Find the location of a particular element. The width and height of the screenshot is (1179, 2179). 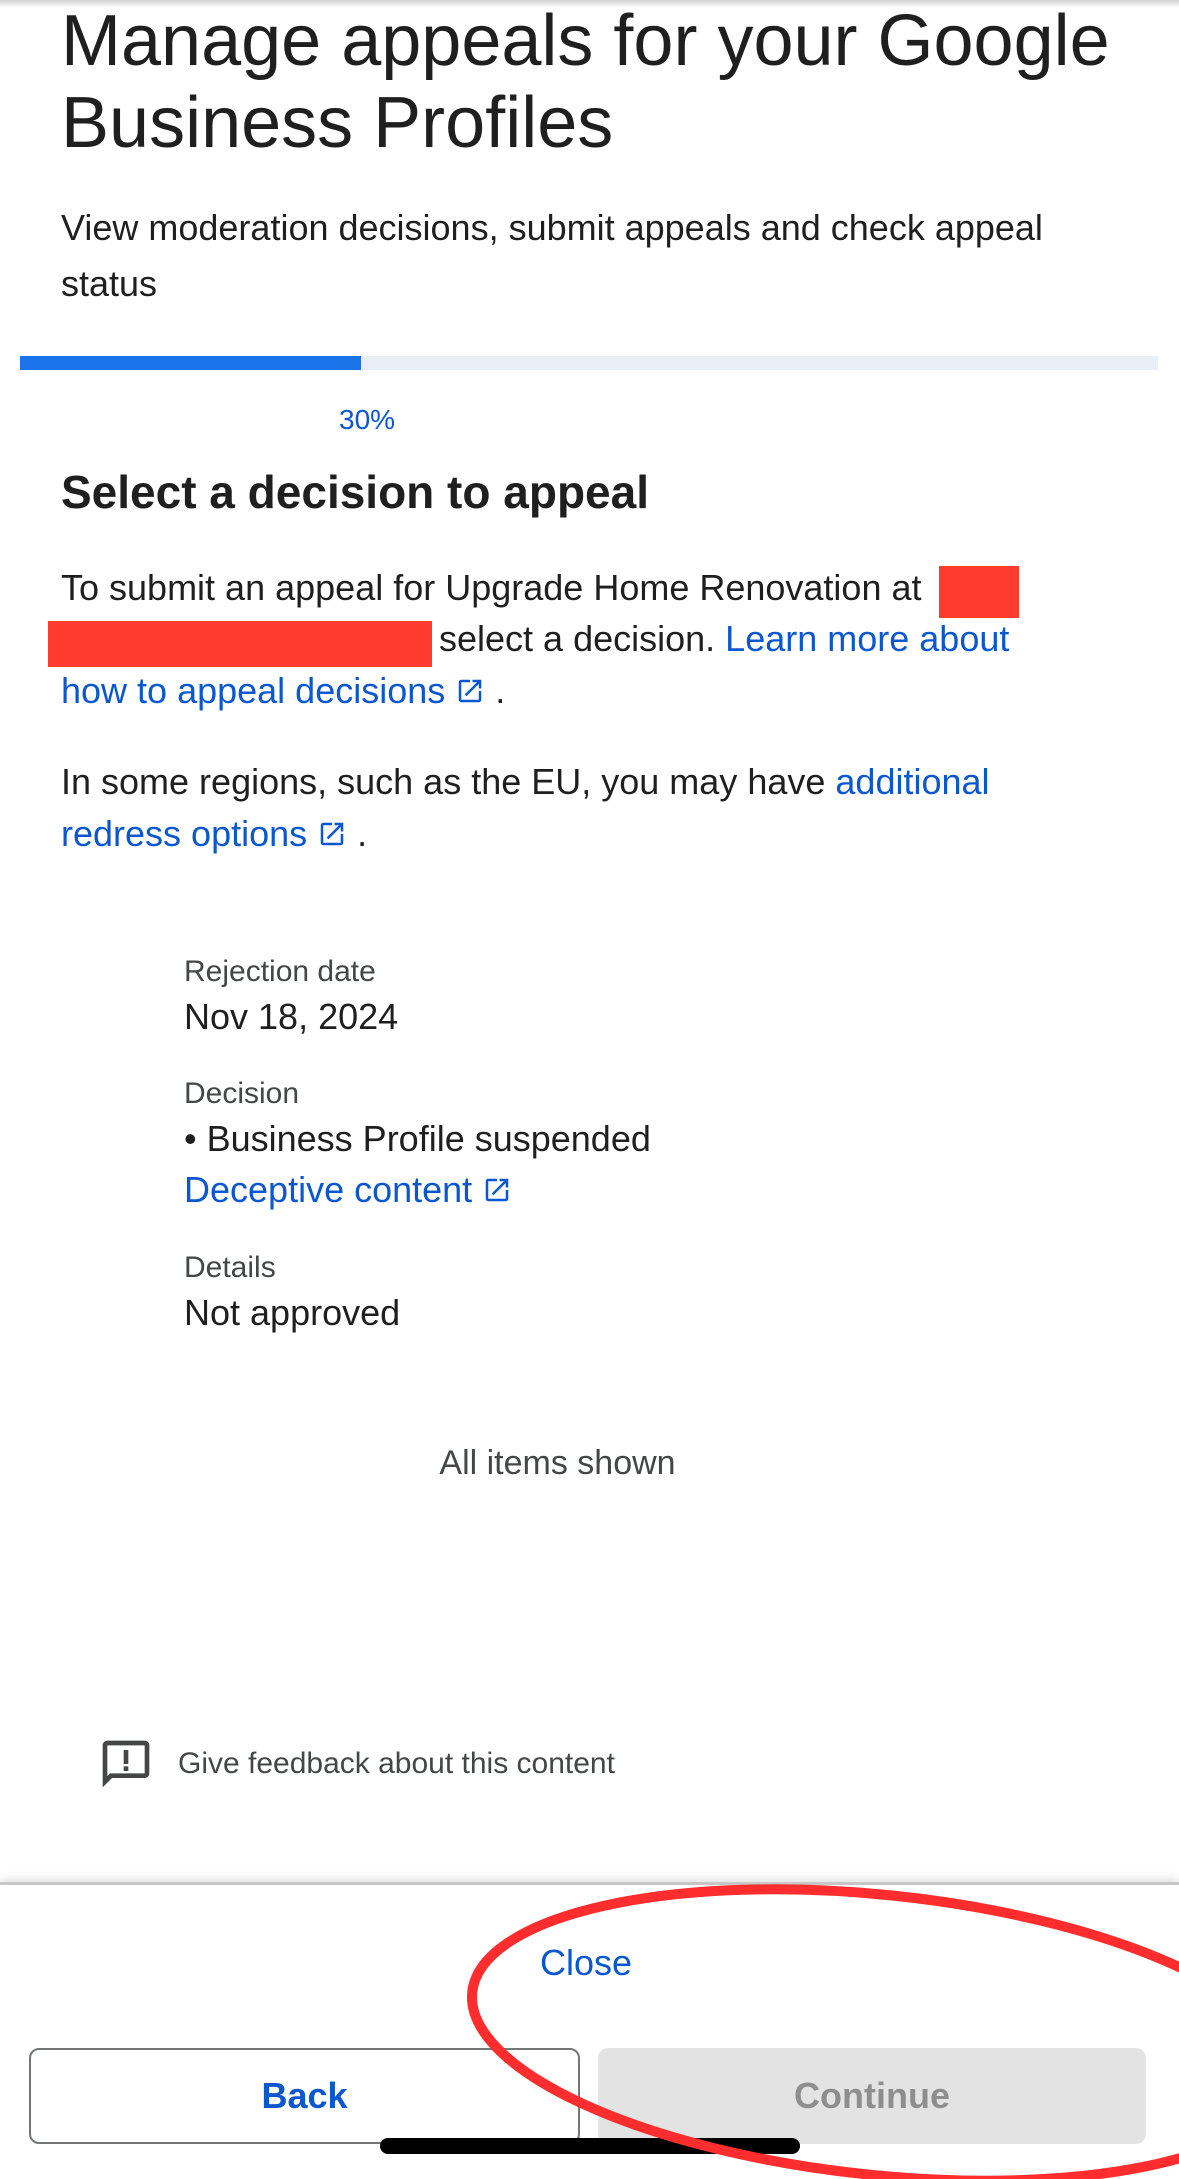

appeal-decisions-link-text: how to appeal decisions is located at coordinates (253, 690).